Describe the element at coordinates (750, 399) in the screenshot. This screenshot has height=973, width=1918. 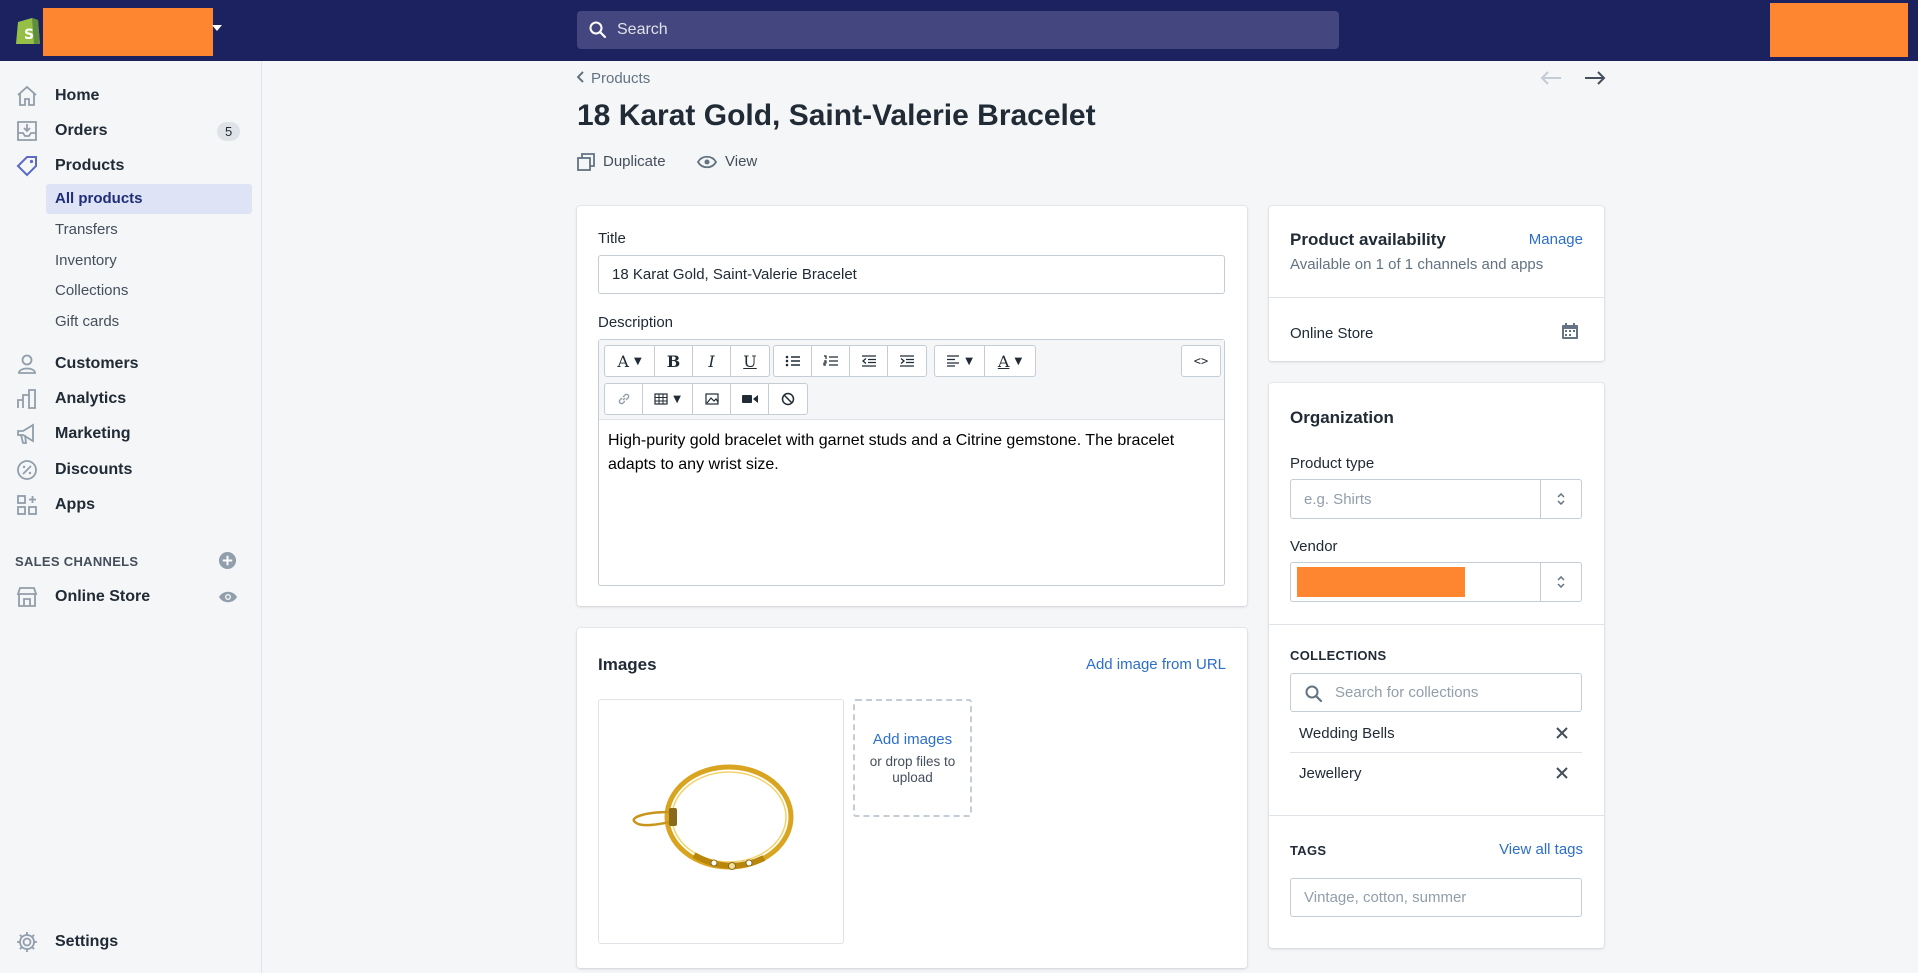
I see `insert-video-icon` at that location.